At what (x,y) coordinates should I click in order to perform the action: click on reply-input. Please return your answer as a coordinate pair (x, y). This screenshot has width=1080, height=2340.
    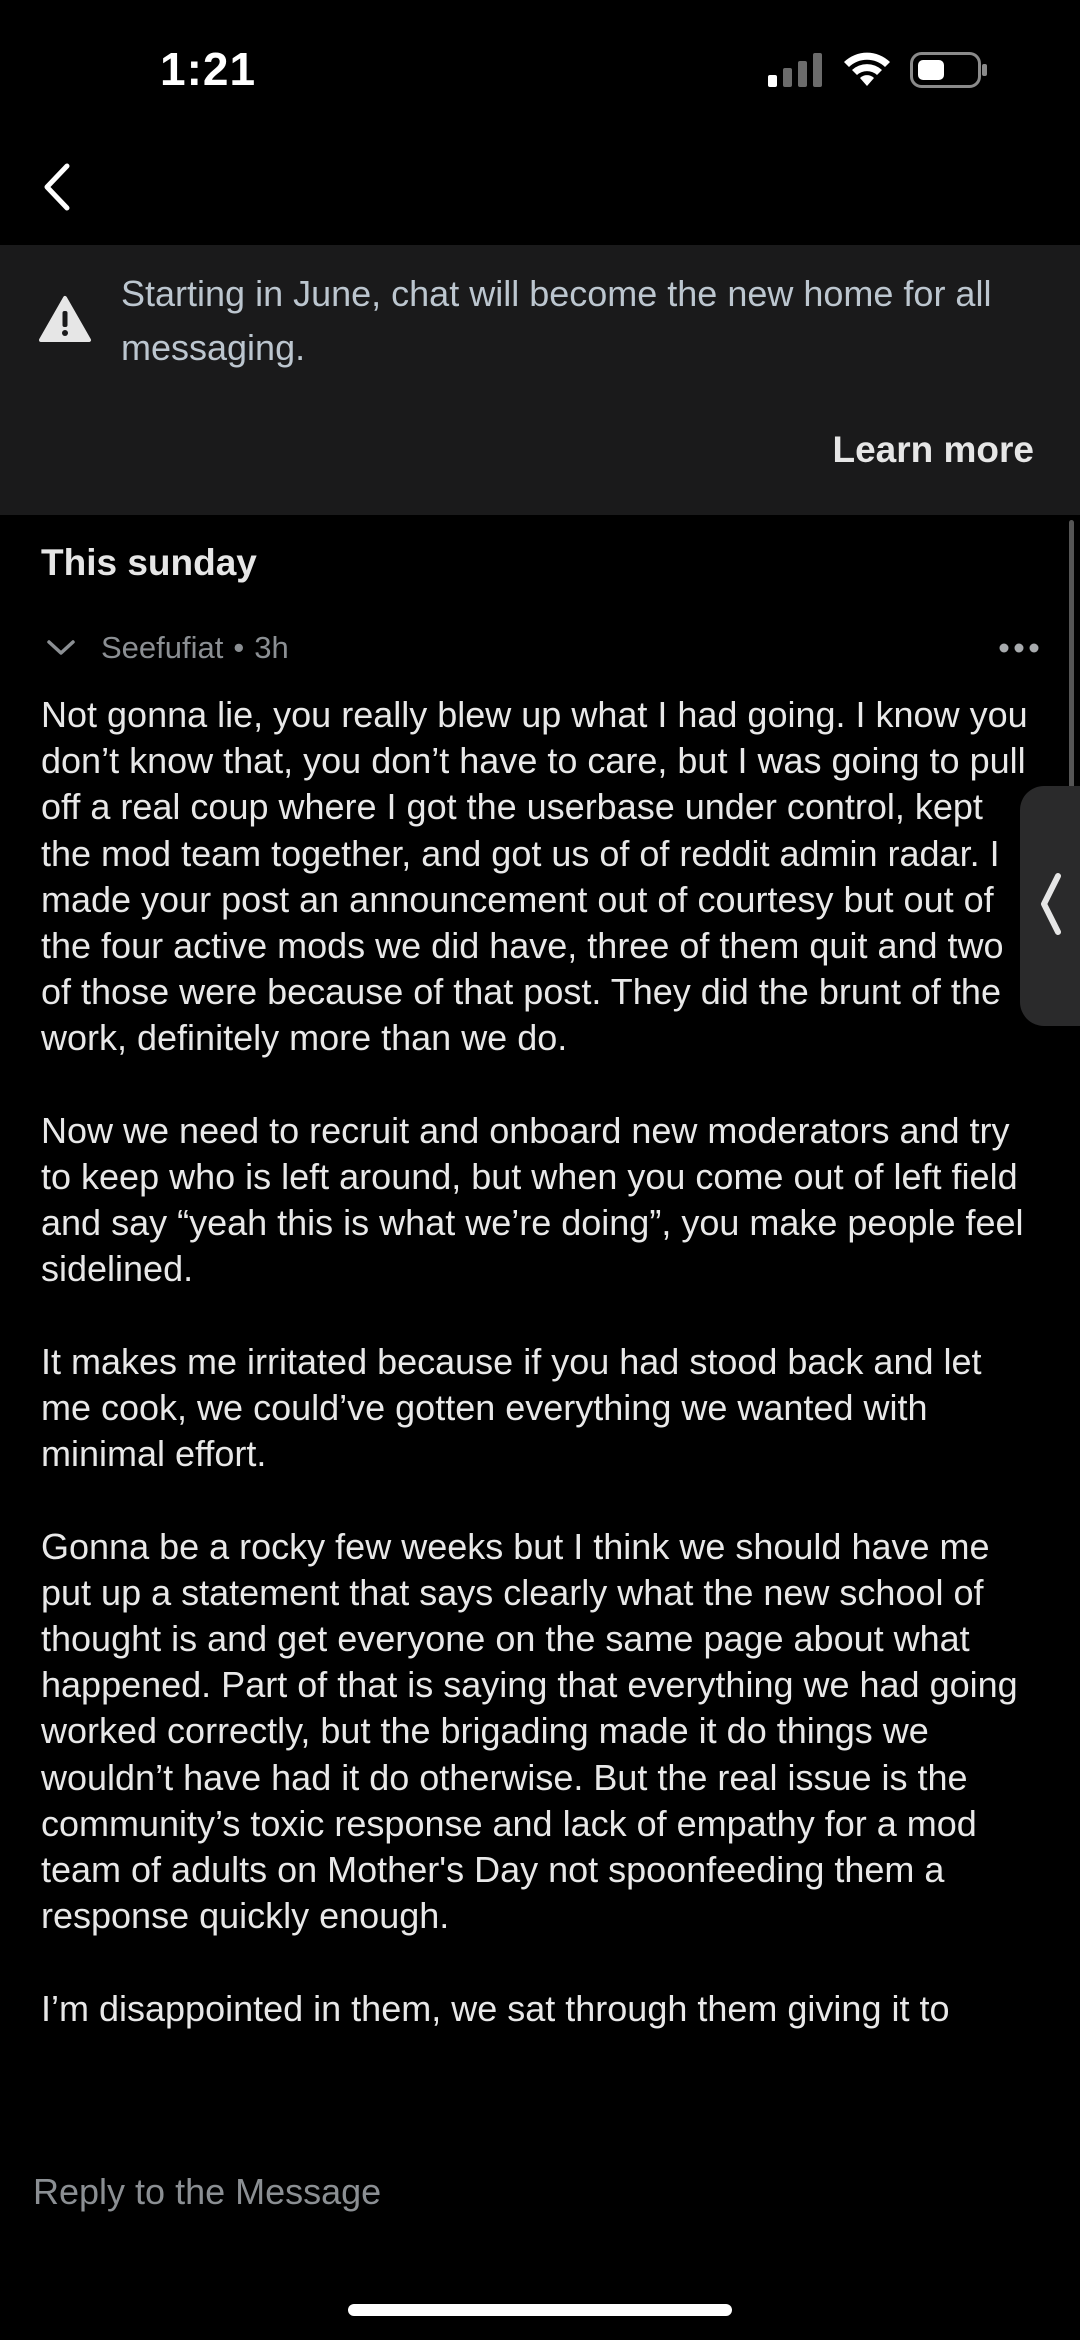
    Looking at the image, I should click on (533, 2192).